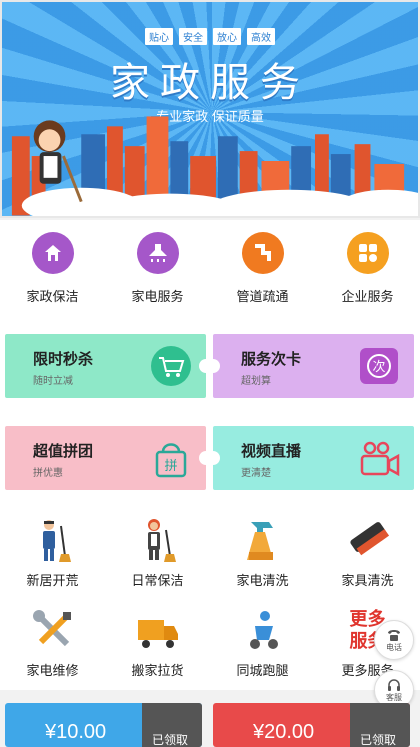 This screenshot has width=420, height=747. Describe the element at coordinates (170, 466) in the screenshot. I see `card-badge: 拼` at that location.